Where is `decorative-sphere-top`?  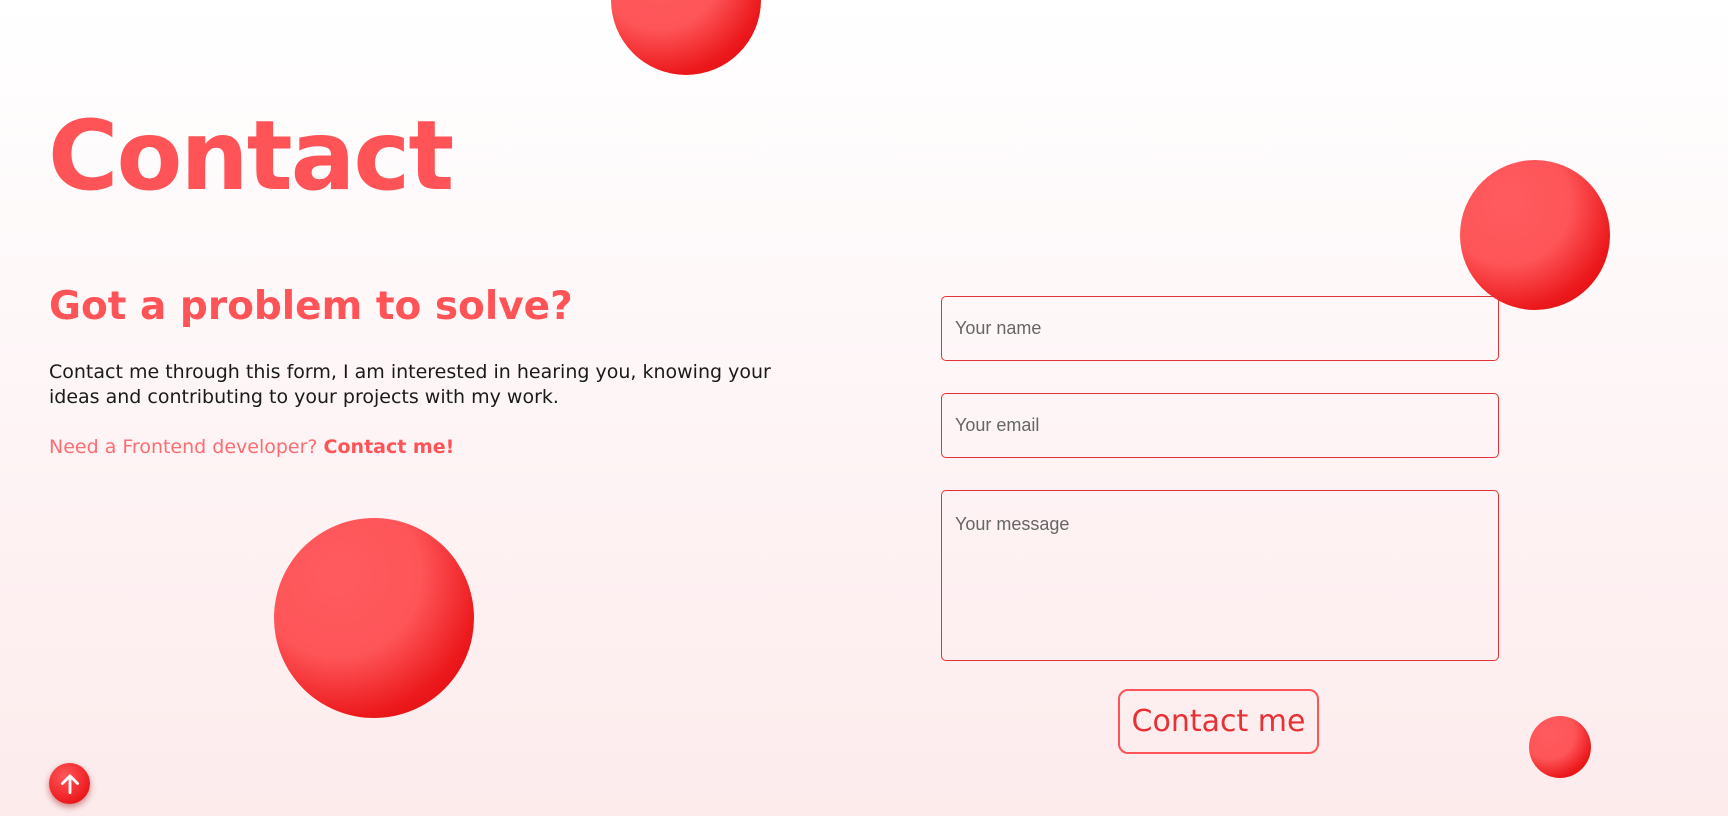
decorative-sphere-top is located at coordinates (686, 37).